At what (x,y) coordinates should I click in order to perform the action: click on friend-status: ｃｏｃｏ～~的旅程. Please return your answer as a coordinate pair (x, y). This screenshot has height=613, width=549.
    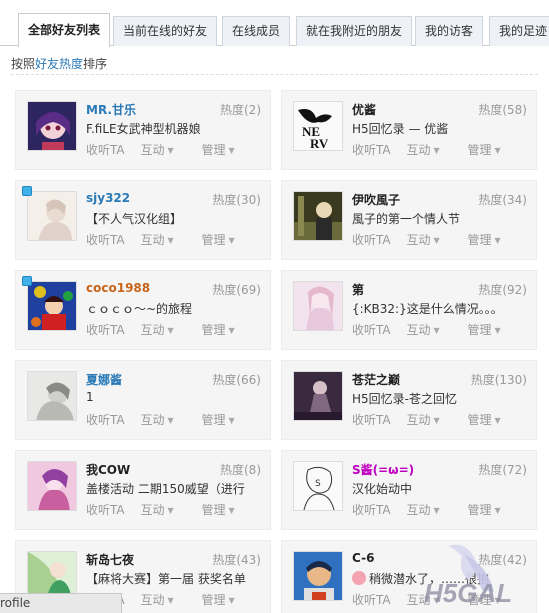
    Looking at the image, I should click on (176, 308).